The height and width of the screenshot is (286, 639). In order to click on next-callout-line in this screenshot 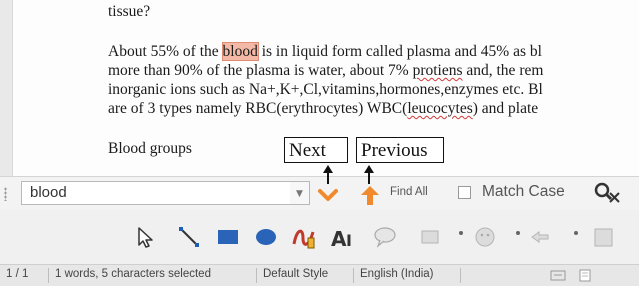, I will do `click(328, 178)`.